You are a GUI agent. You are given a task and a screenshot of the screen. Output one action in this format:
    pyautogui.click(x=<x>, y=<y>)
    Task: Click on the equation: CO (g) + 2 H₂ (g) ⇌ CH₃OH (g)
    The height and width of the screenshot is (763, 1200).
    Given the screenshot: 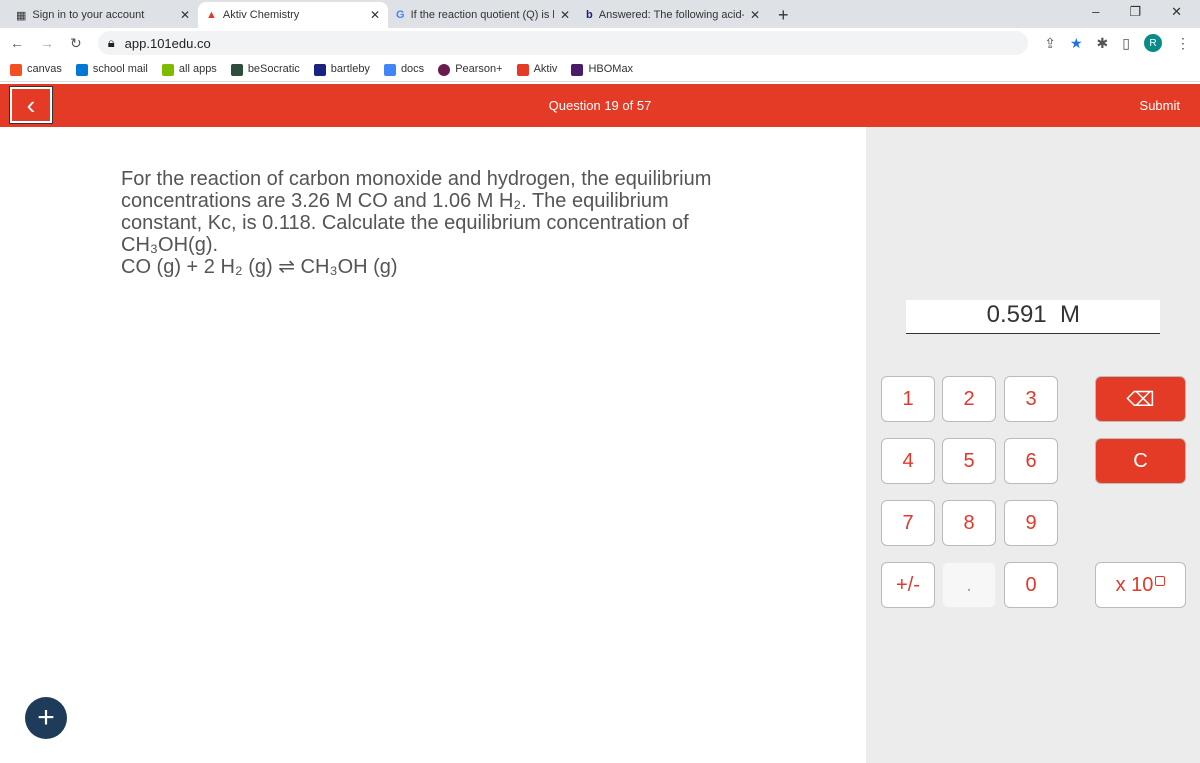 What is the action you would take?
    pyautogui.click(x=259, y=267)
    